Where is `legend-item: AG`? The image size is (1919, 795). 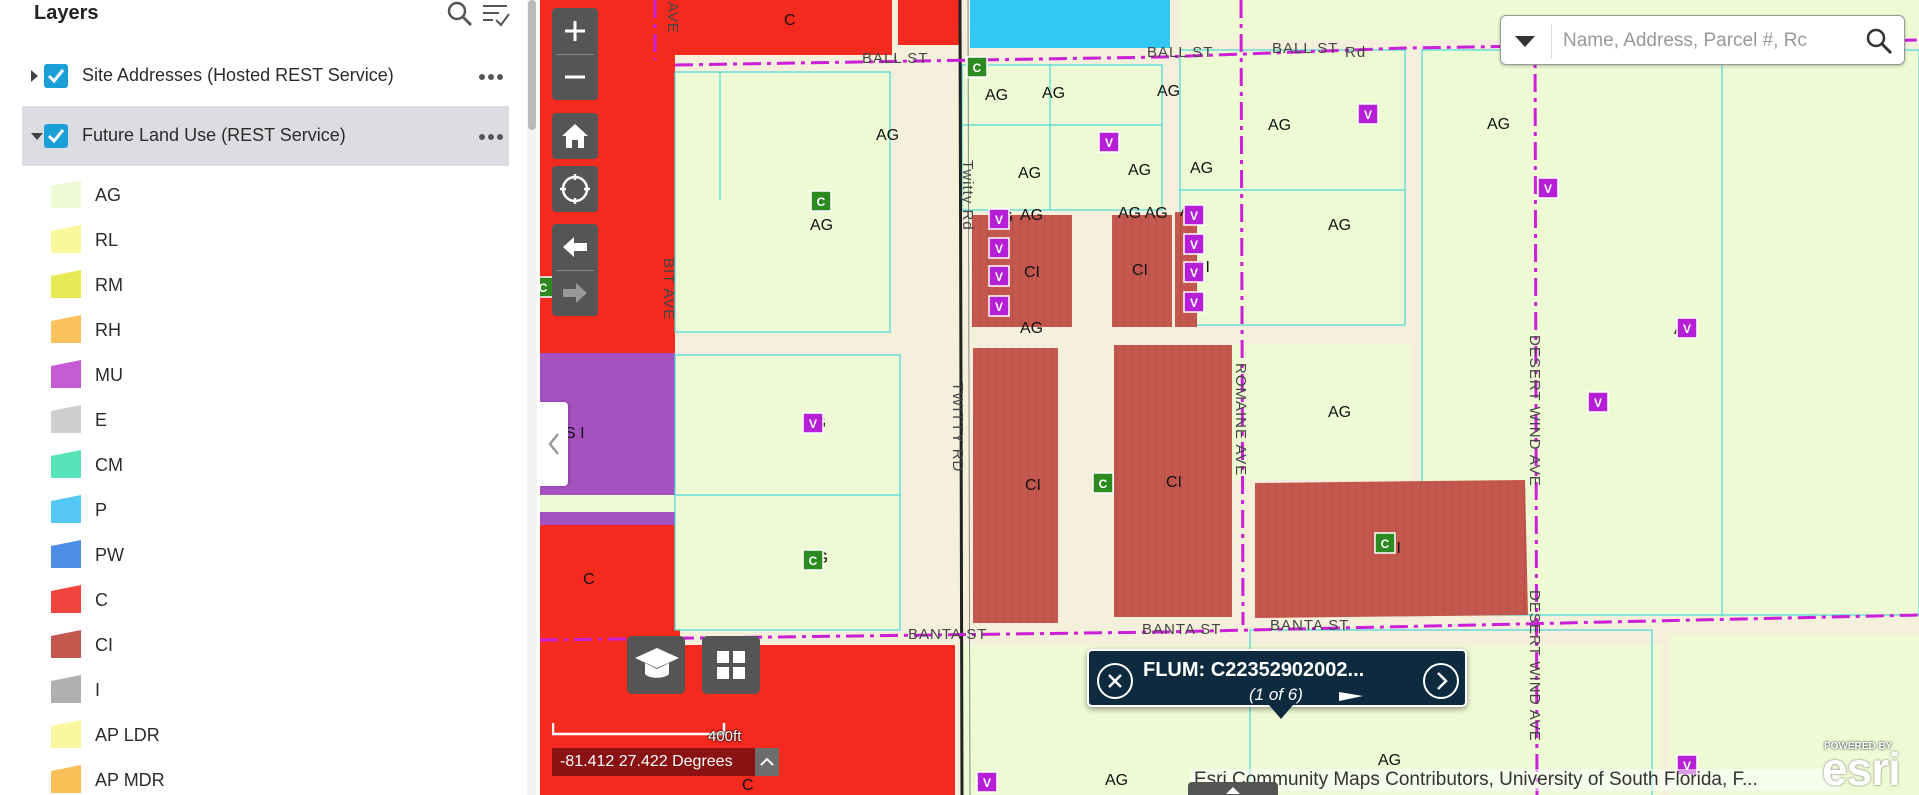
legend-item: AG is located at coordinates (260, 195).